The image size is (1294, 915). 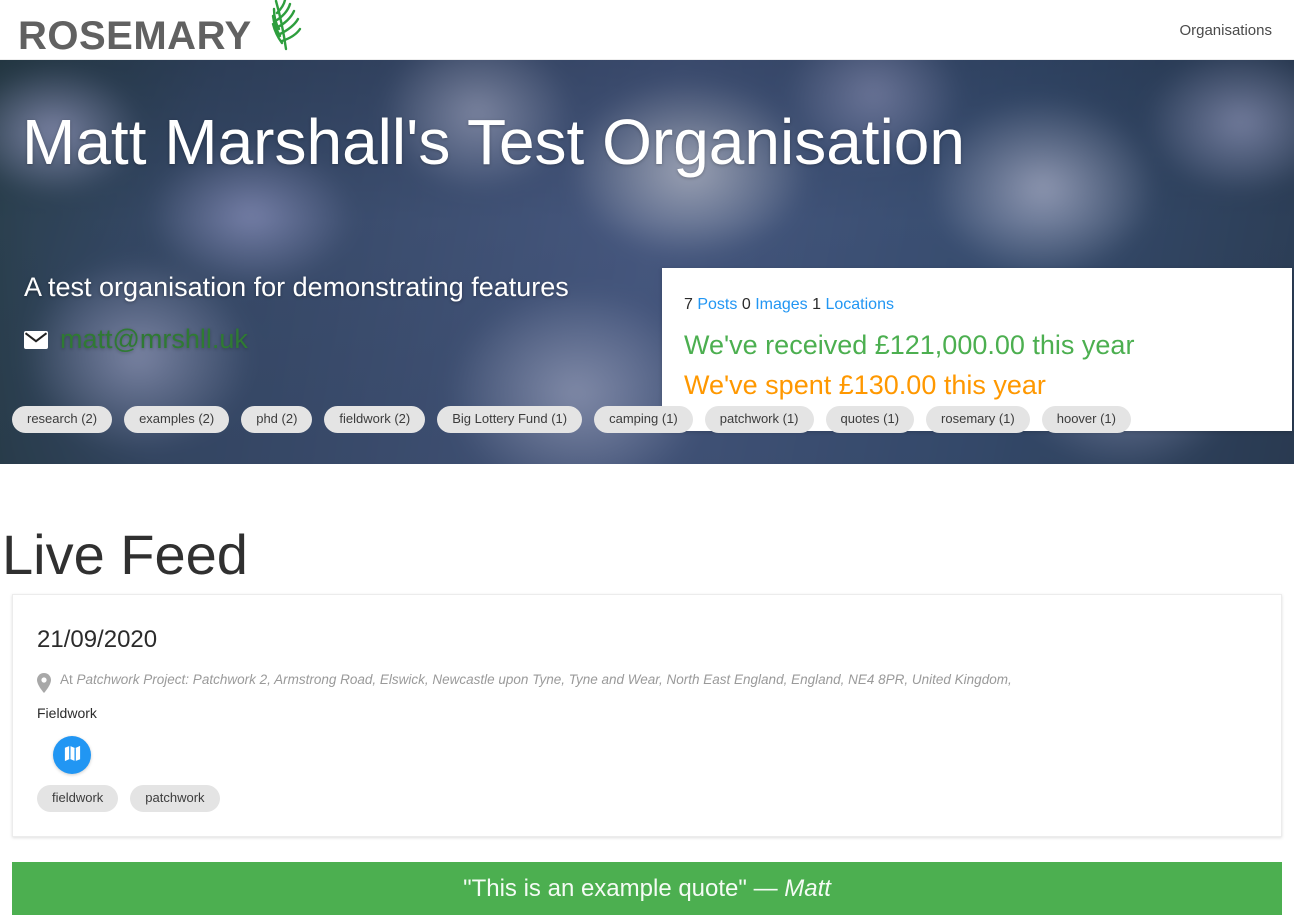 I want to click on nav-link-organisations: Organisations, so click(x=1225, y=30).